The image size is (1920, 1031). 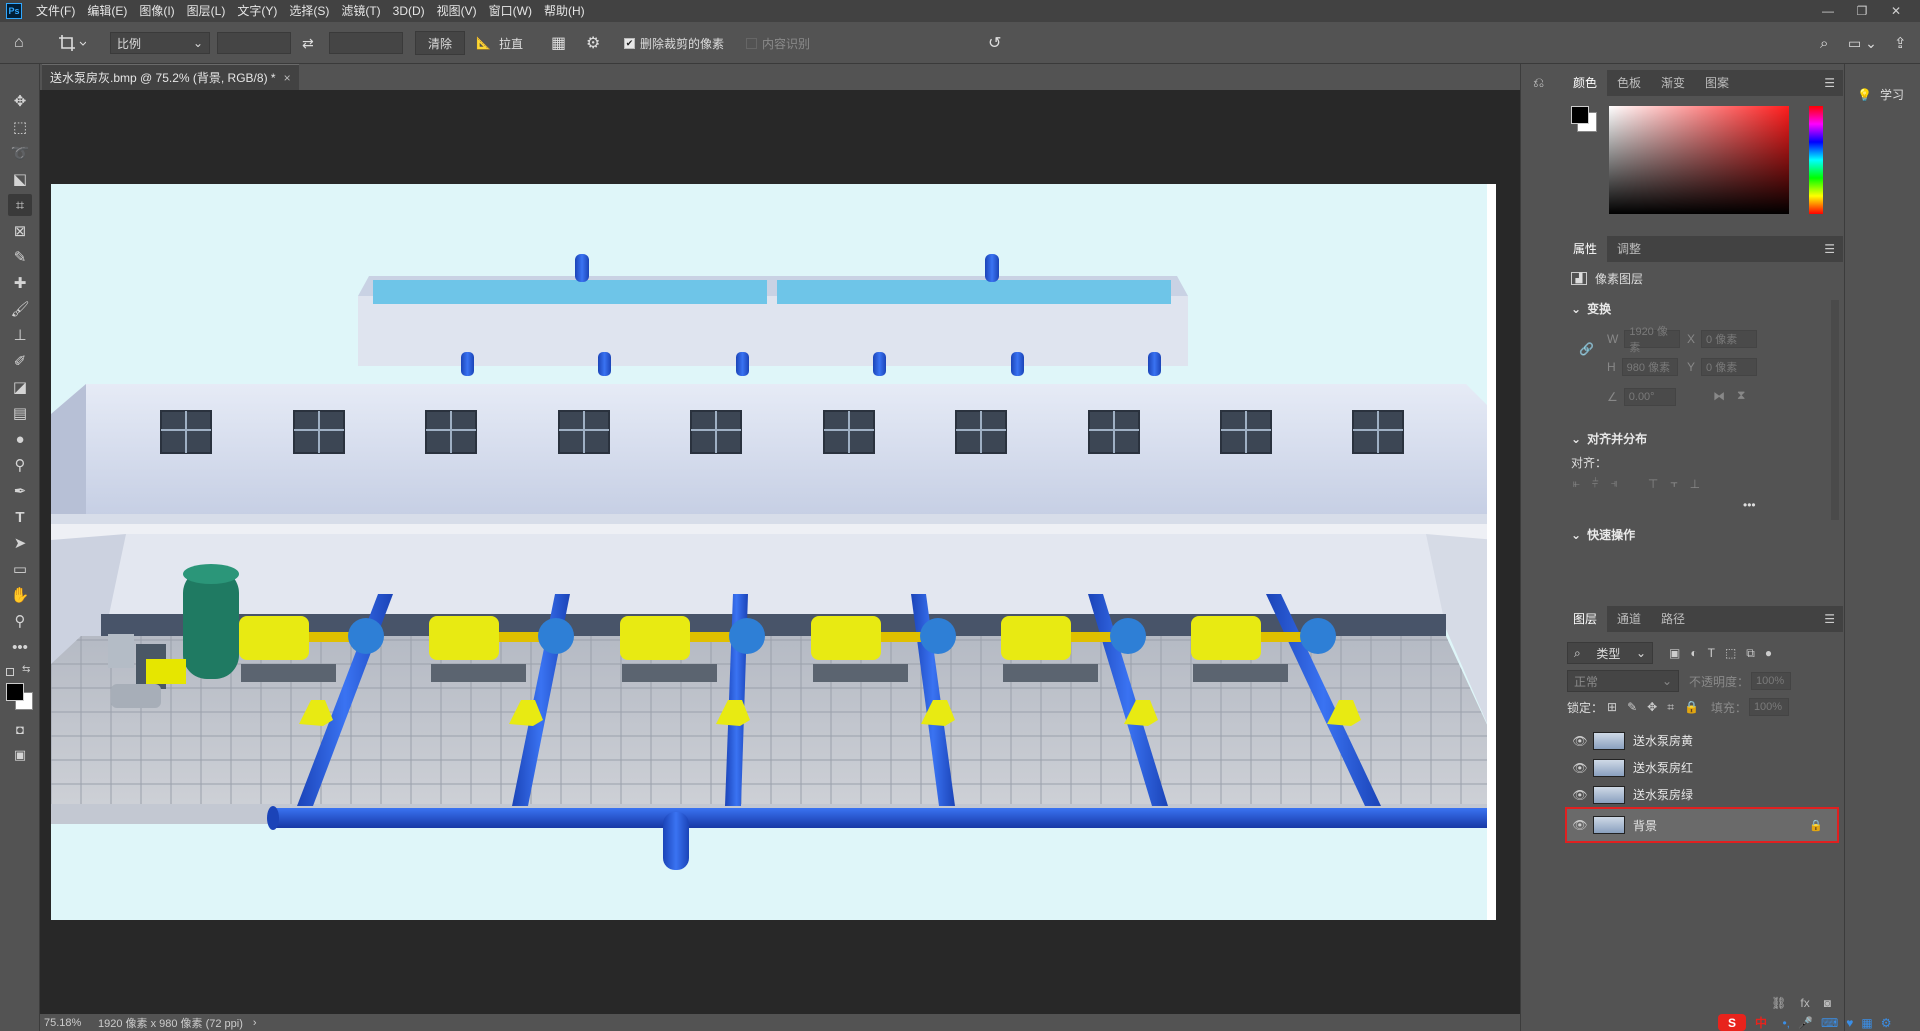 I want to click on screen-mode-icon: ▣, so click(x=20, y=755).